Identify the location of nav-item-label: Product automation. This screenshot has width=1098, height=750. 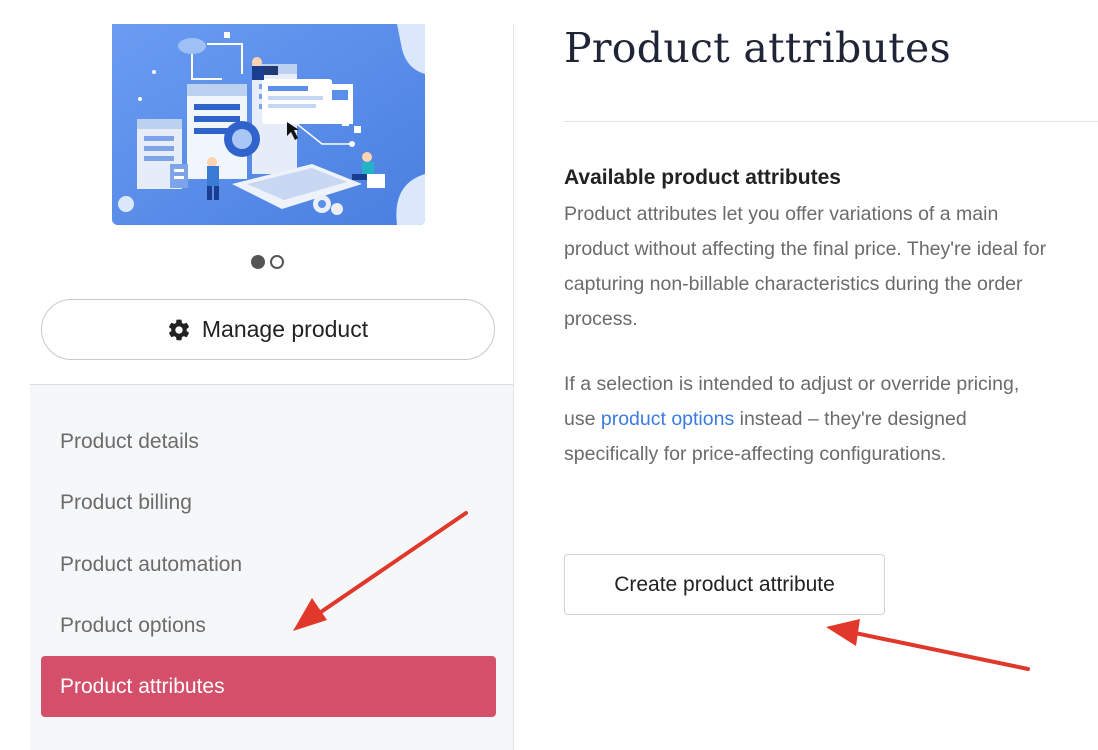
(151, 564).